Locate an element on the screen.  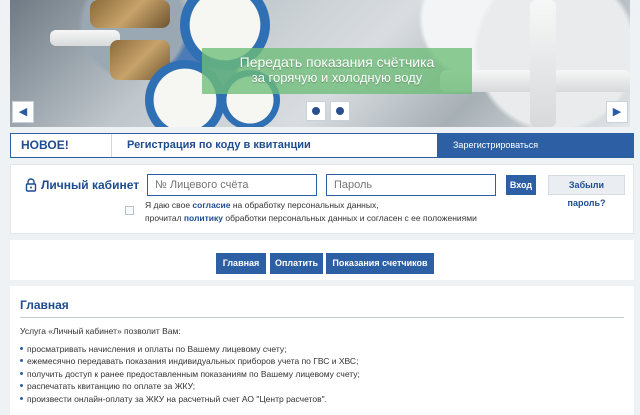
slider-prev-button: ◀ is located at coordinates (23, 112).